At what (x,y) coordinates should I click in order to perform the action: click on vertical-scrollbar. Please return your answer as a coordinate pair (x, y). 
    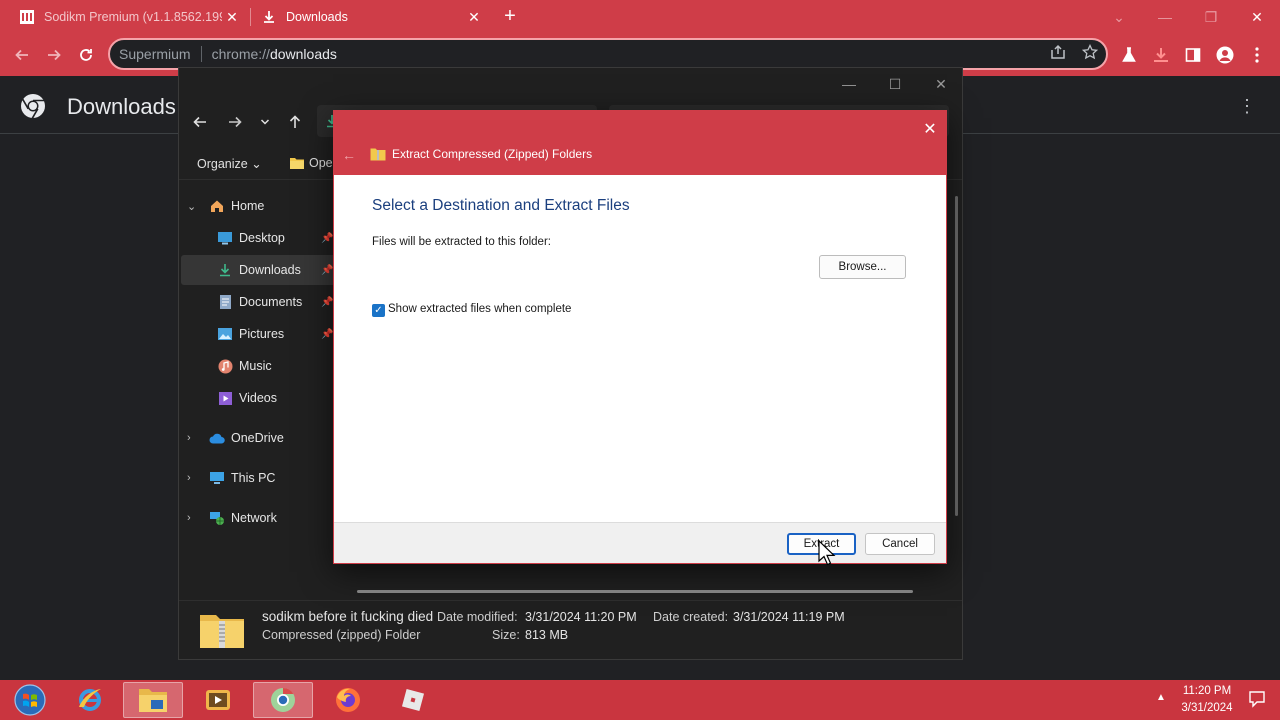
    Looking at the image, I should click on (956, 356).